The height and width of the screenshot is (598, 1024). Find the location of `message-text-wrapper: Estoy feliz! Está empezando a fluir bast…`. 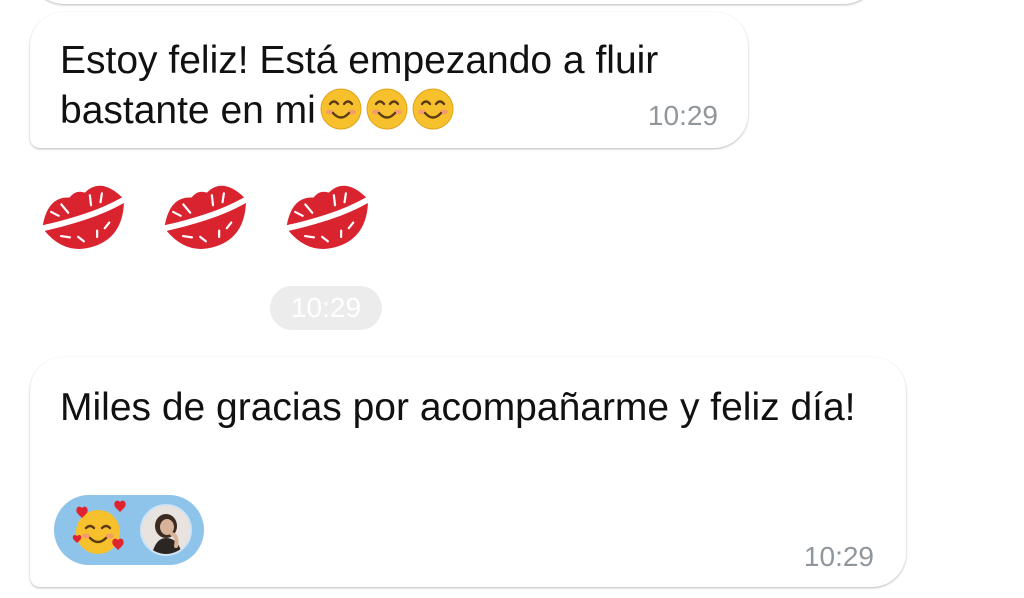

message-text-wrapper: Estoy feliz! Está empezando a fluir bast… is located at coordinates (404, 86).